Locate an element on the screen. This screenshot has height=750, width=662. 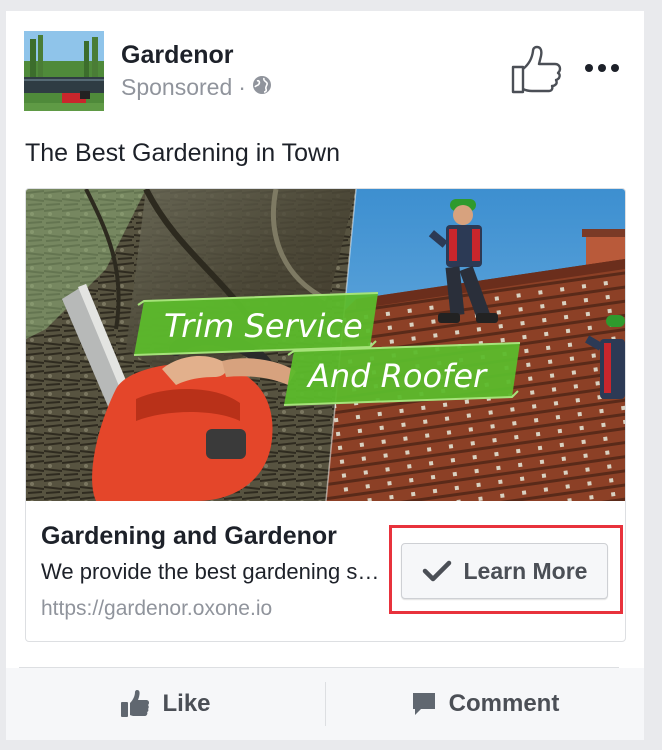
more-options-icon is located at coordinates (602, 65).